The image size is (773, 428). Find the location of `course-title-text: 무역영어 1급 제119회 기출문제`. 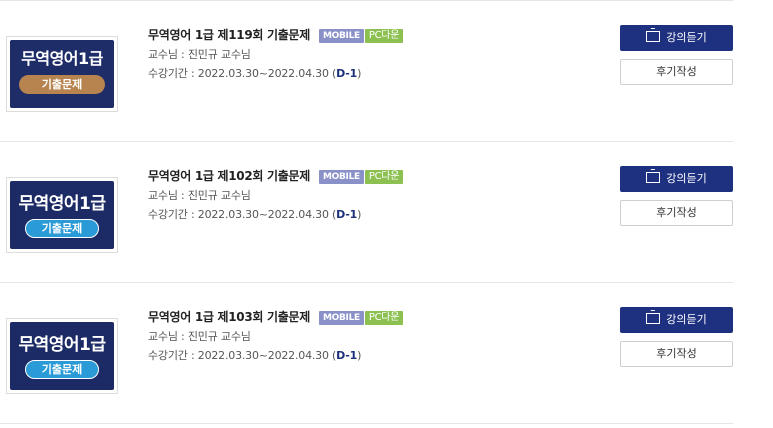

course-title-text: 무역영어 1급 제119회 기출문제 is located at coordinates (229, 35).